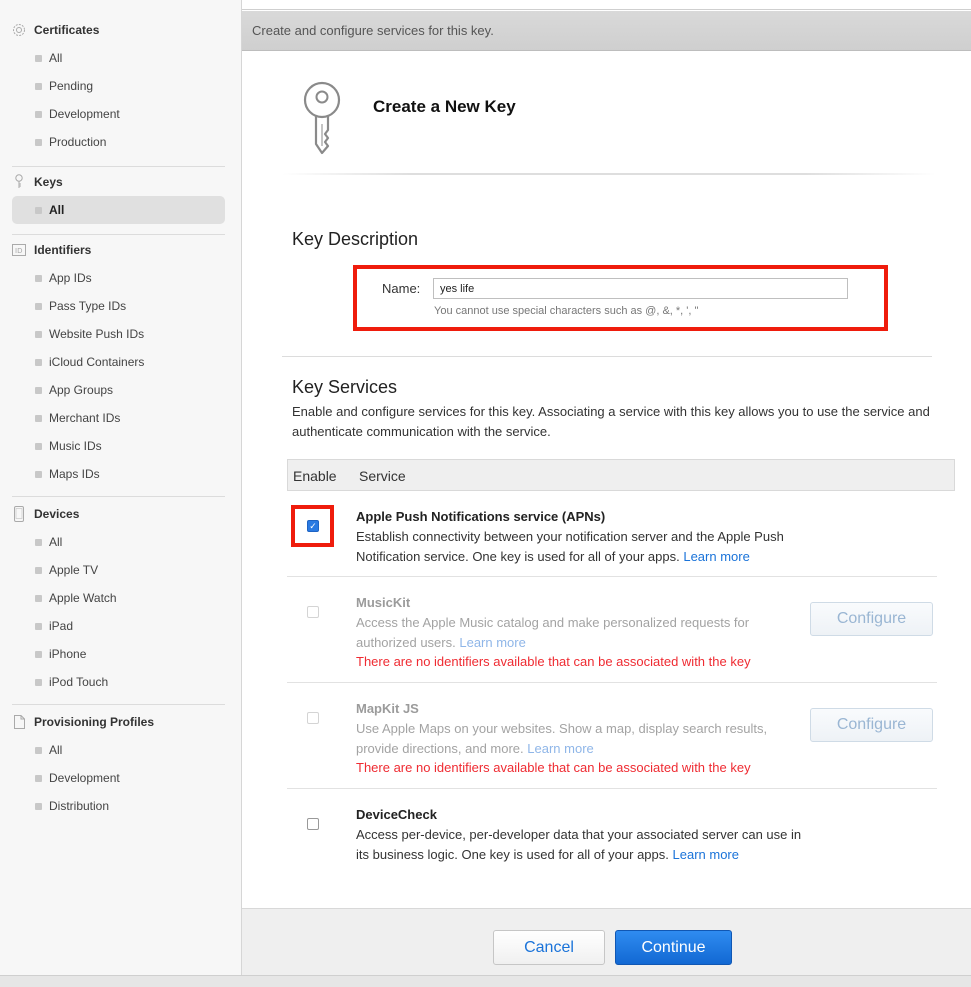 This screenshot has height=987, width=971. I want to click on sidebar-item-pass-type-ids: Pass Type IDs, so click(118, 306).